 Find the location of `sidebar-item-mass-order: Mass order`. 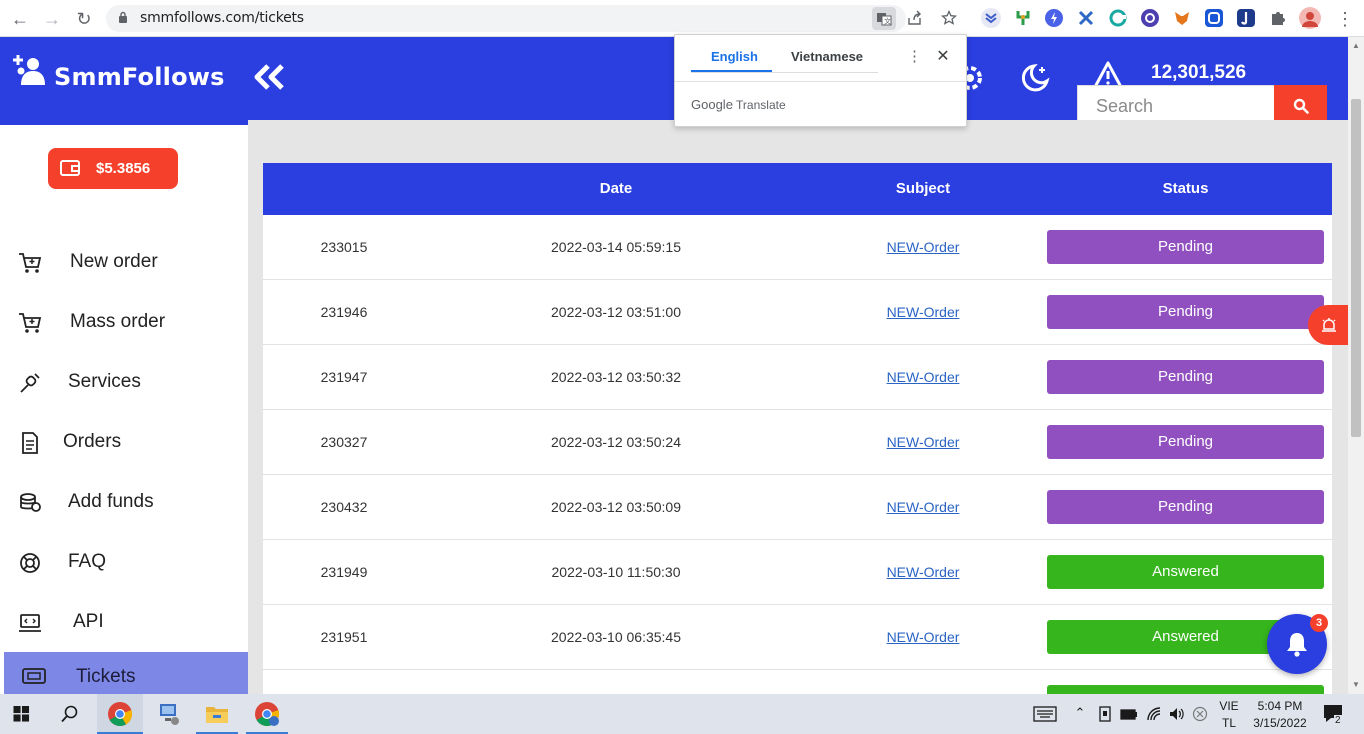

sidebar-item-mass-order: Mass order is located at coordinates (124, 322).